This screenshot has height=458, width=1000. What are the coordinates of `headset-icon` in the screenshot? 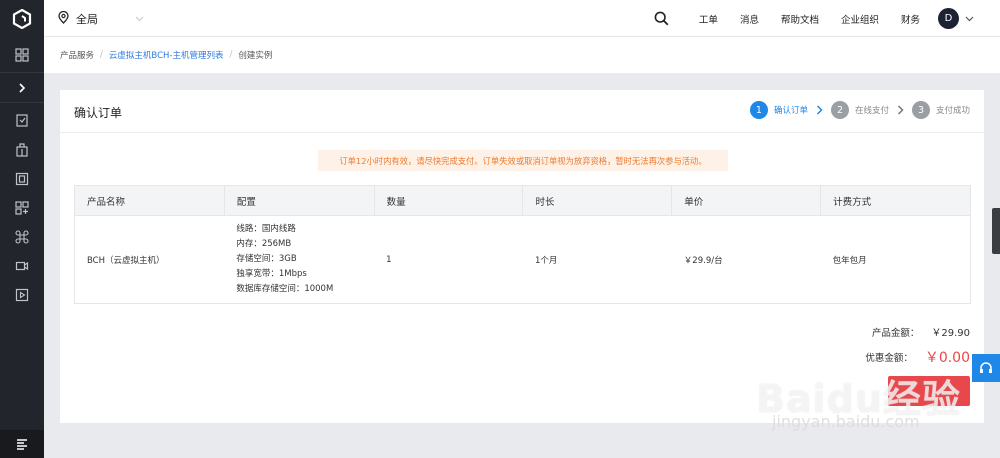 It's located at (986, 368).